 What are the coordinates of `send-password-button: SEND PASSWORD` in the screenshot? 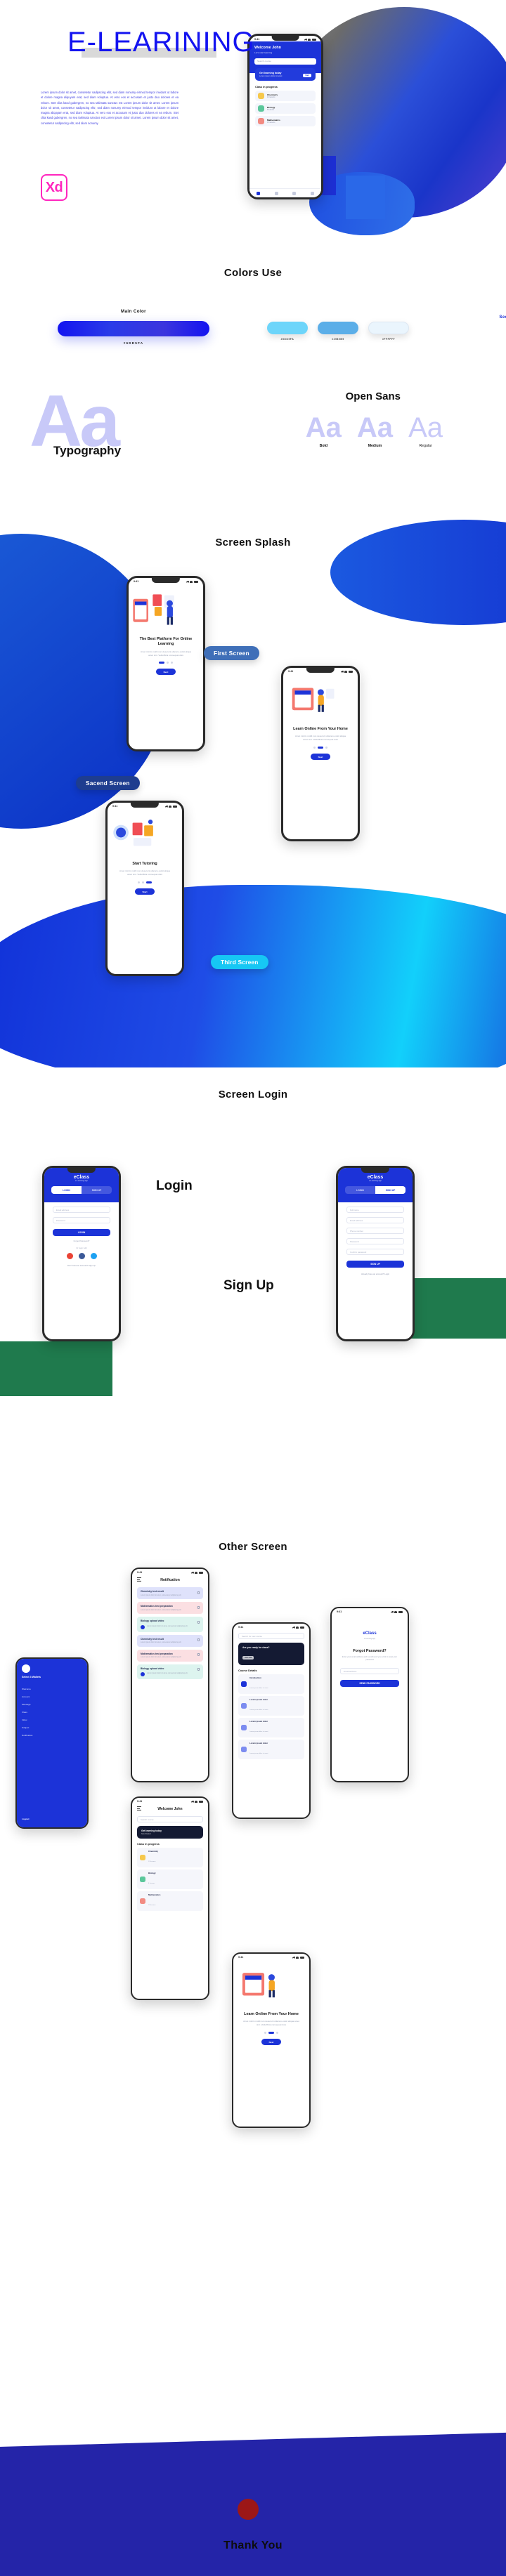 It's located at (369, 1684).